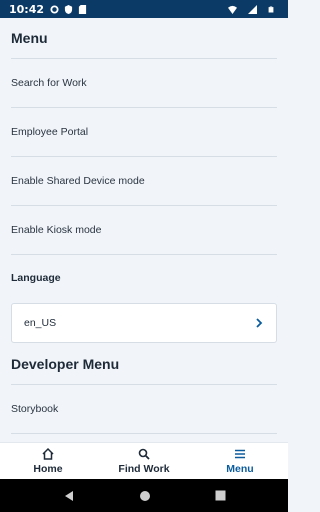 The image size is (320, 512). Describe the element at coordinates (259, 323) in the screenshot. I see `chevron-right-icon` at that location.